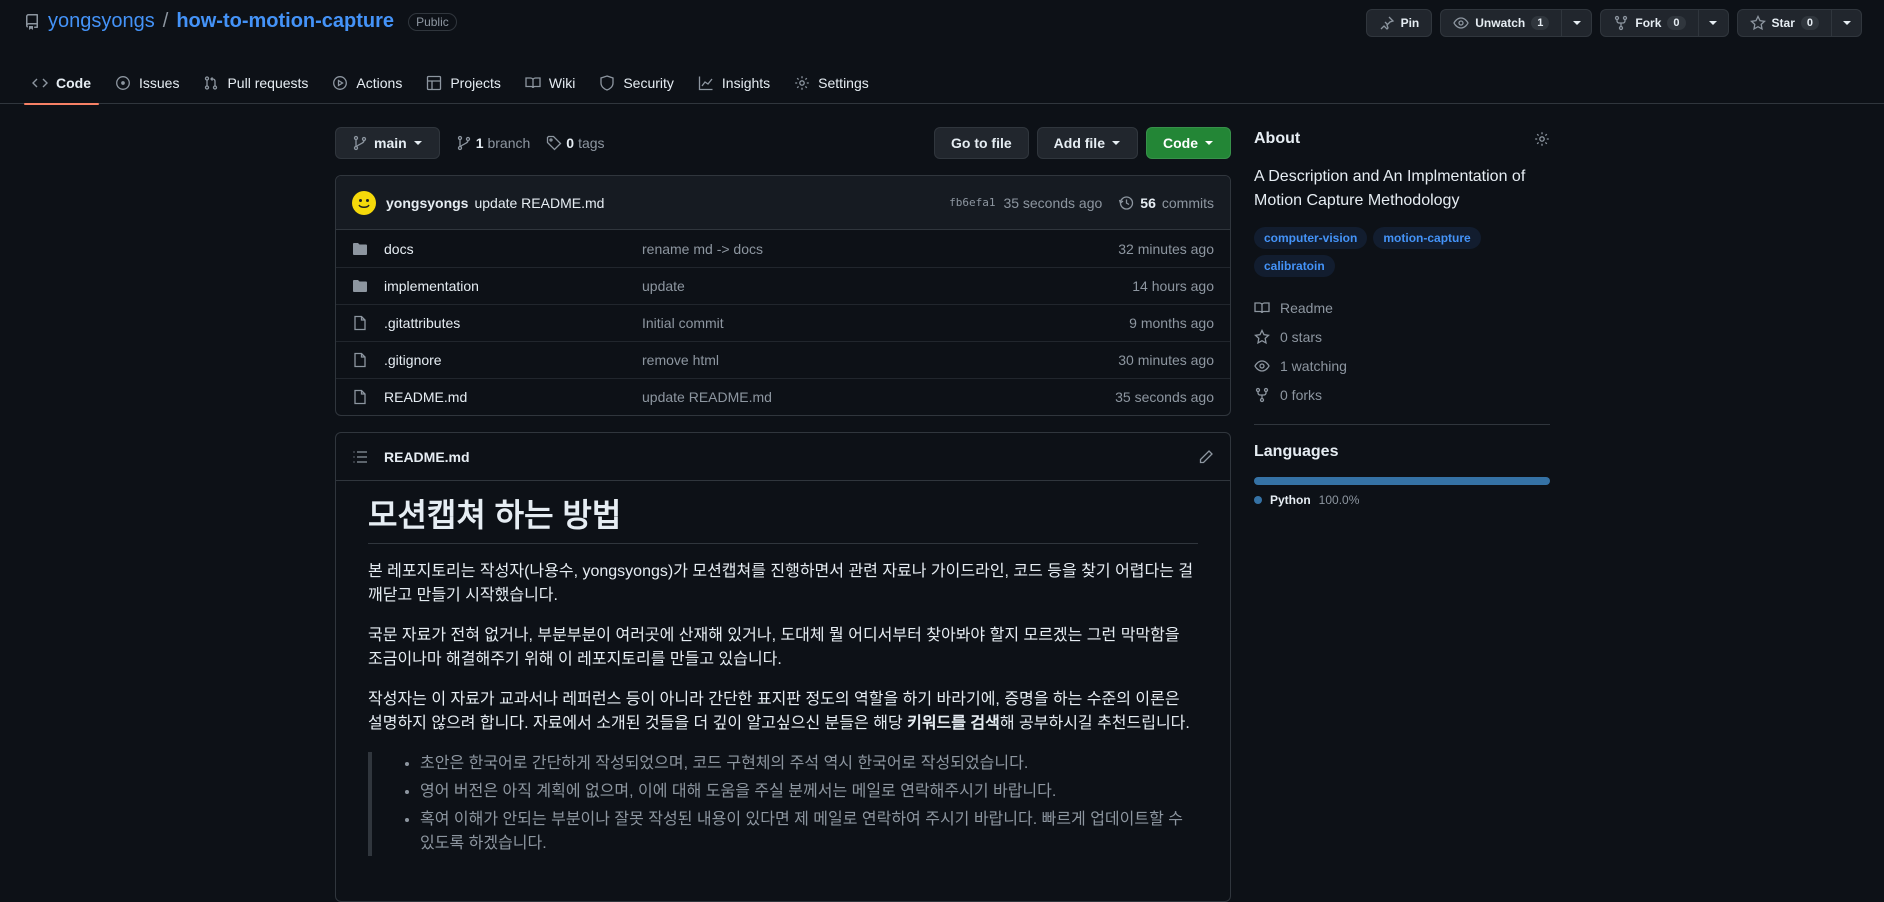  What do you see at coordinates (360, 457) in the screenshot?
I see `list-icon` at bounding box center [360, 457].